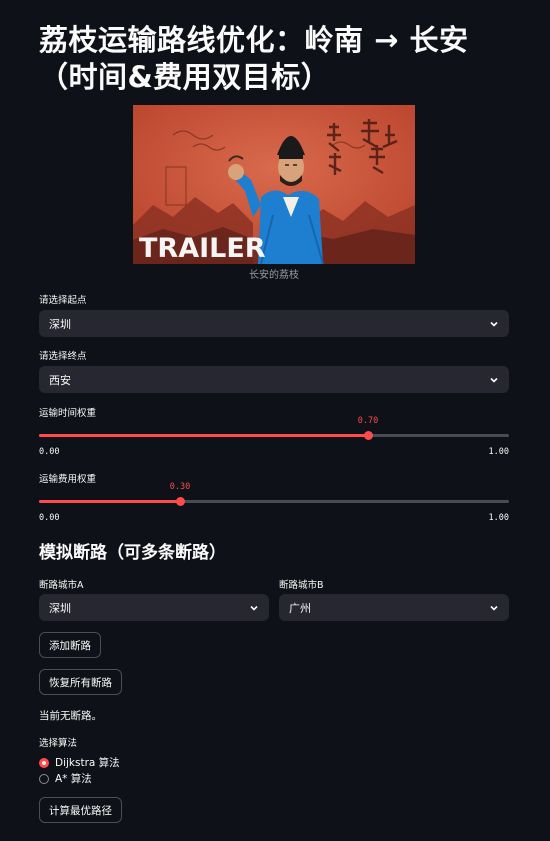 Image resolution: width=550 pixels, height=841 pixels. Describe the element at coordinates (60, 380) in the screenshot. I see `end-select-value: 西安` at that location.